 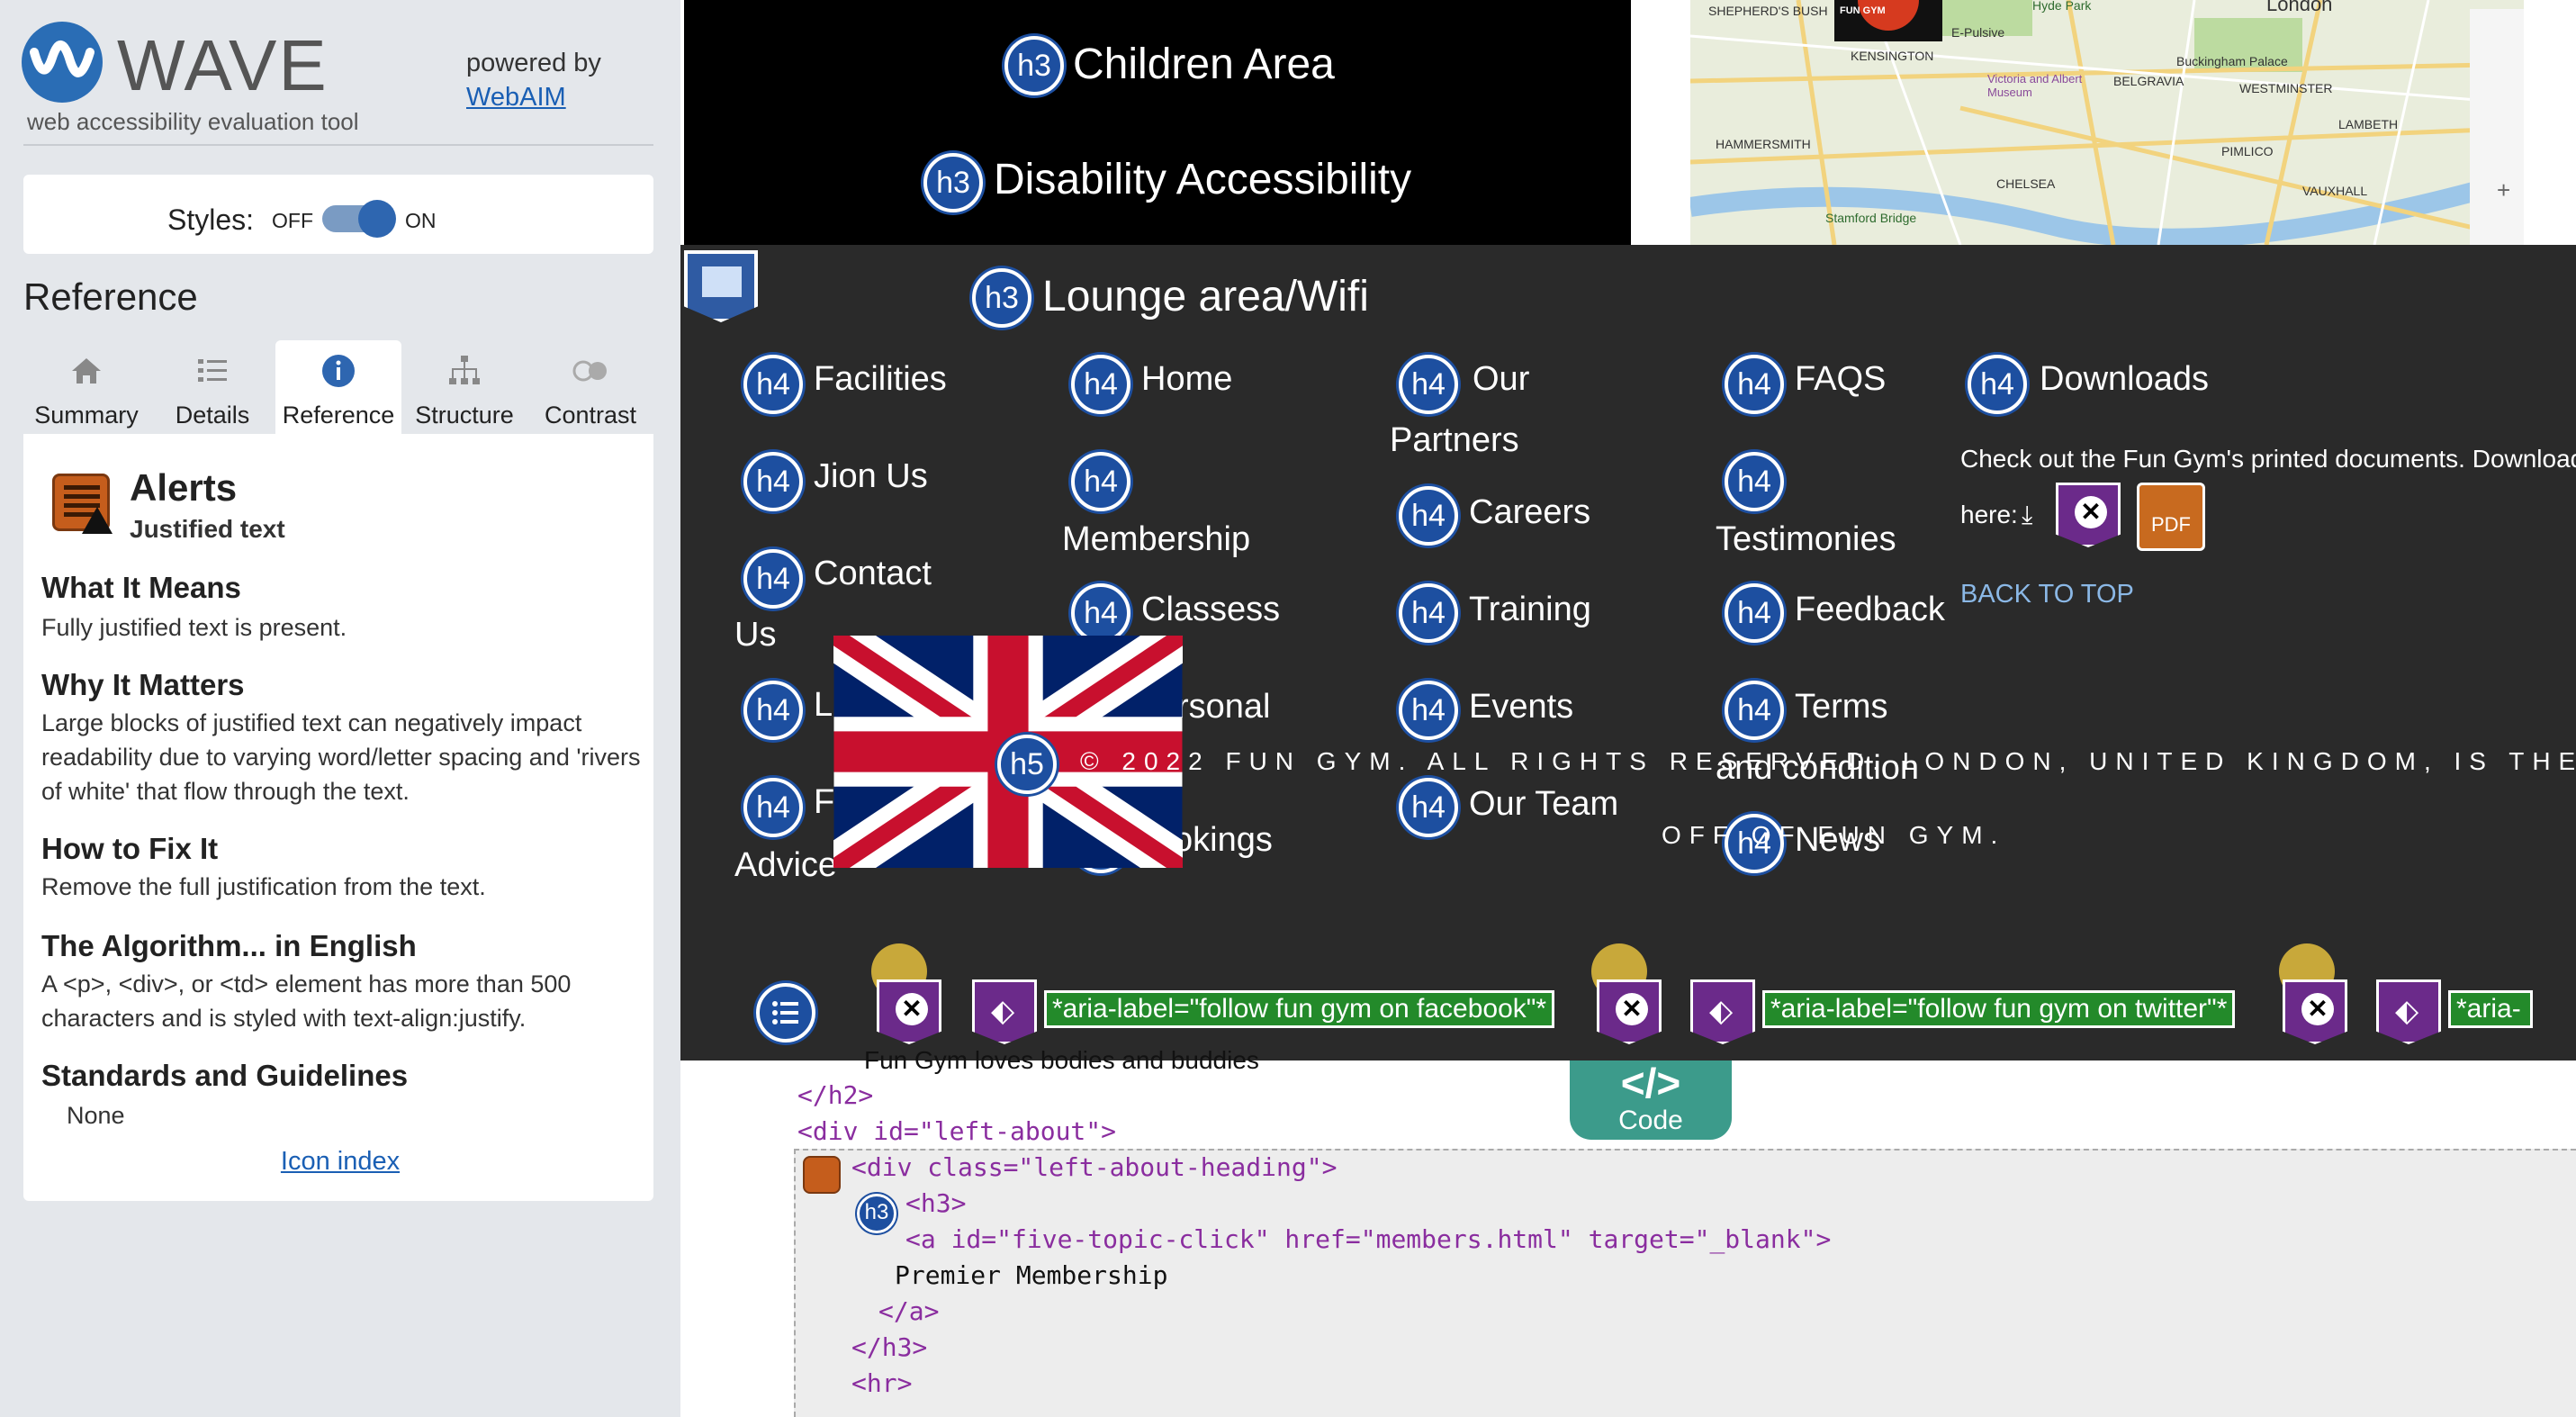 What do you see at coordinates (1530, 610) in the screenshot?
I see `footer-link-training: Training` at bounding box center [1530, 610].